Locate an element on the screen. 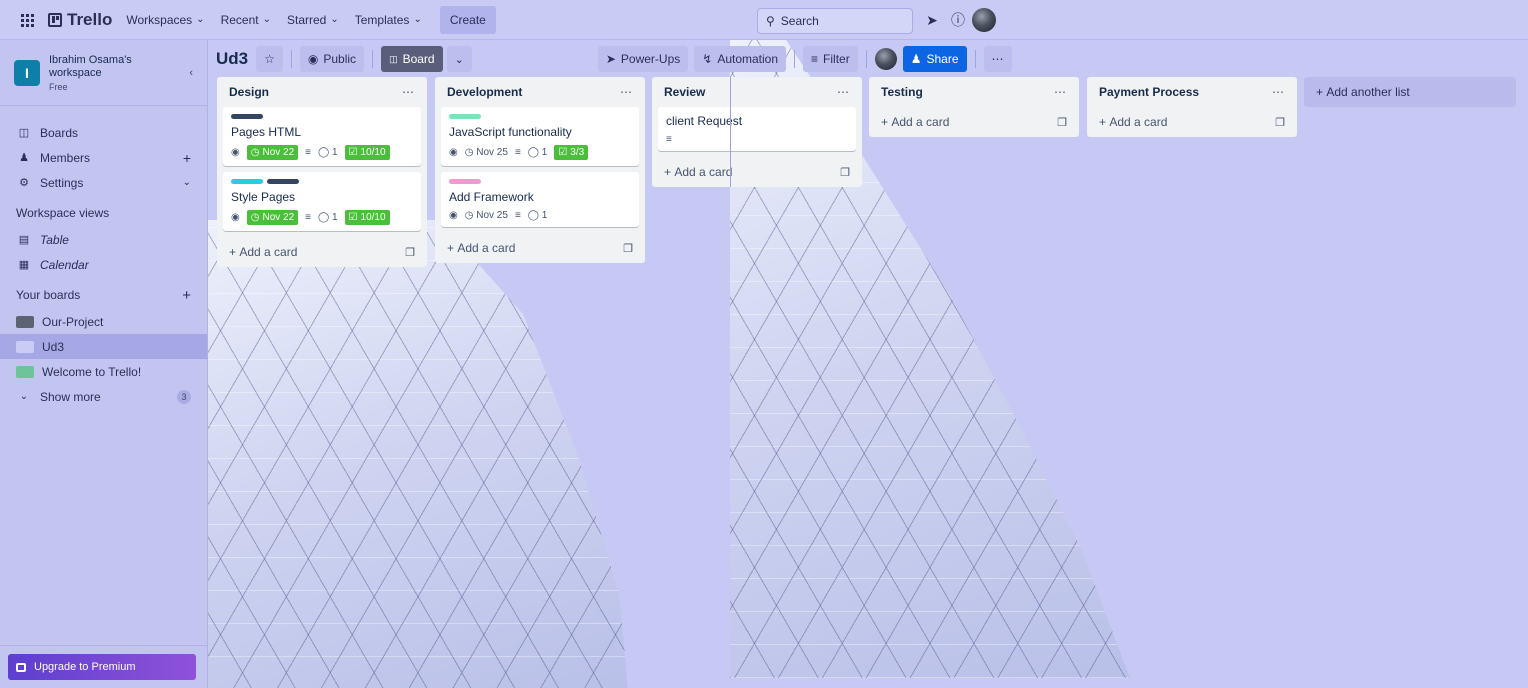 Image resolution: width=1528 pixels, height=688 pixels. board-title: Ud3 is located at coordinates (232, 59).